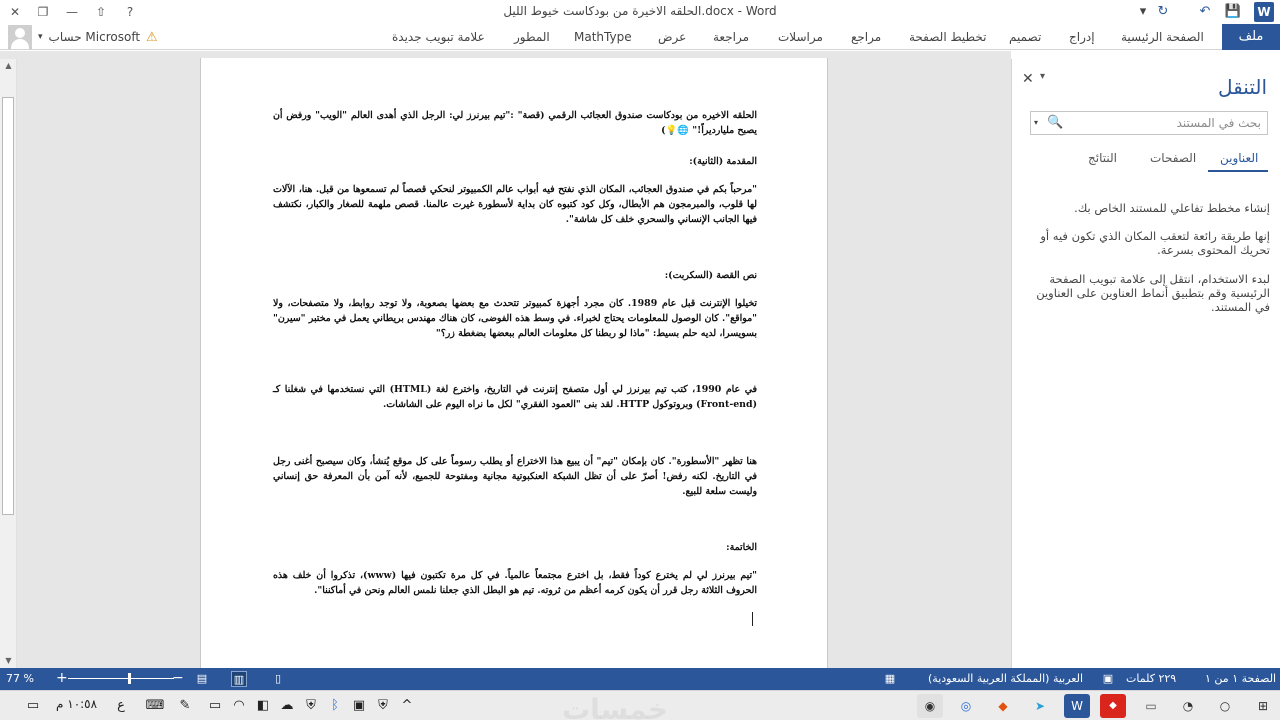 The width and height of the screenshot is (1280, 720). What do you see at coordinates (515, 275) in the screenshot?
I see `doc-heading-story: نص القصة (السكربت):` at bounding box center [515, 275].